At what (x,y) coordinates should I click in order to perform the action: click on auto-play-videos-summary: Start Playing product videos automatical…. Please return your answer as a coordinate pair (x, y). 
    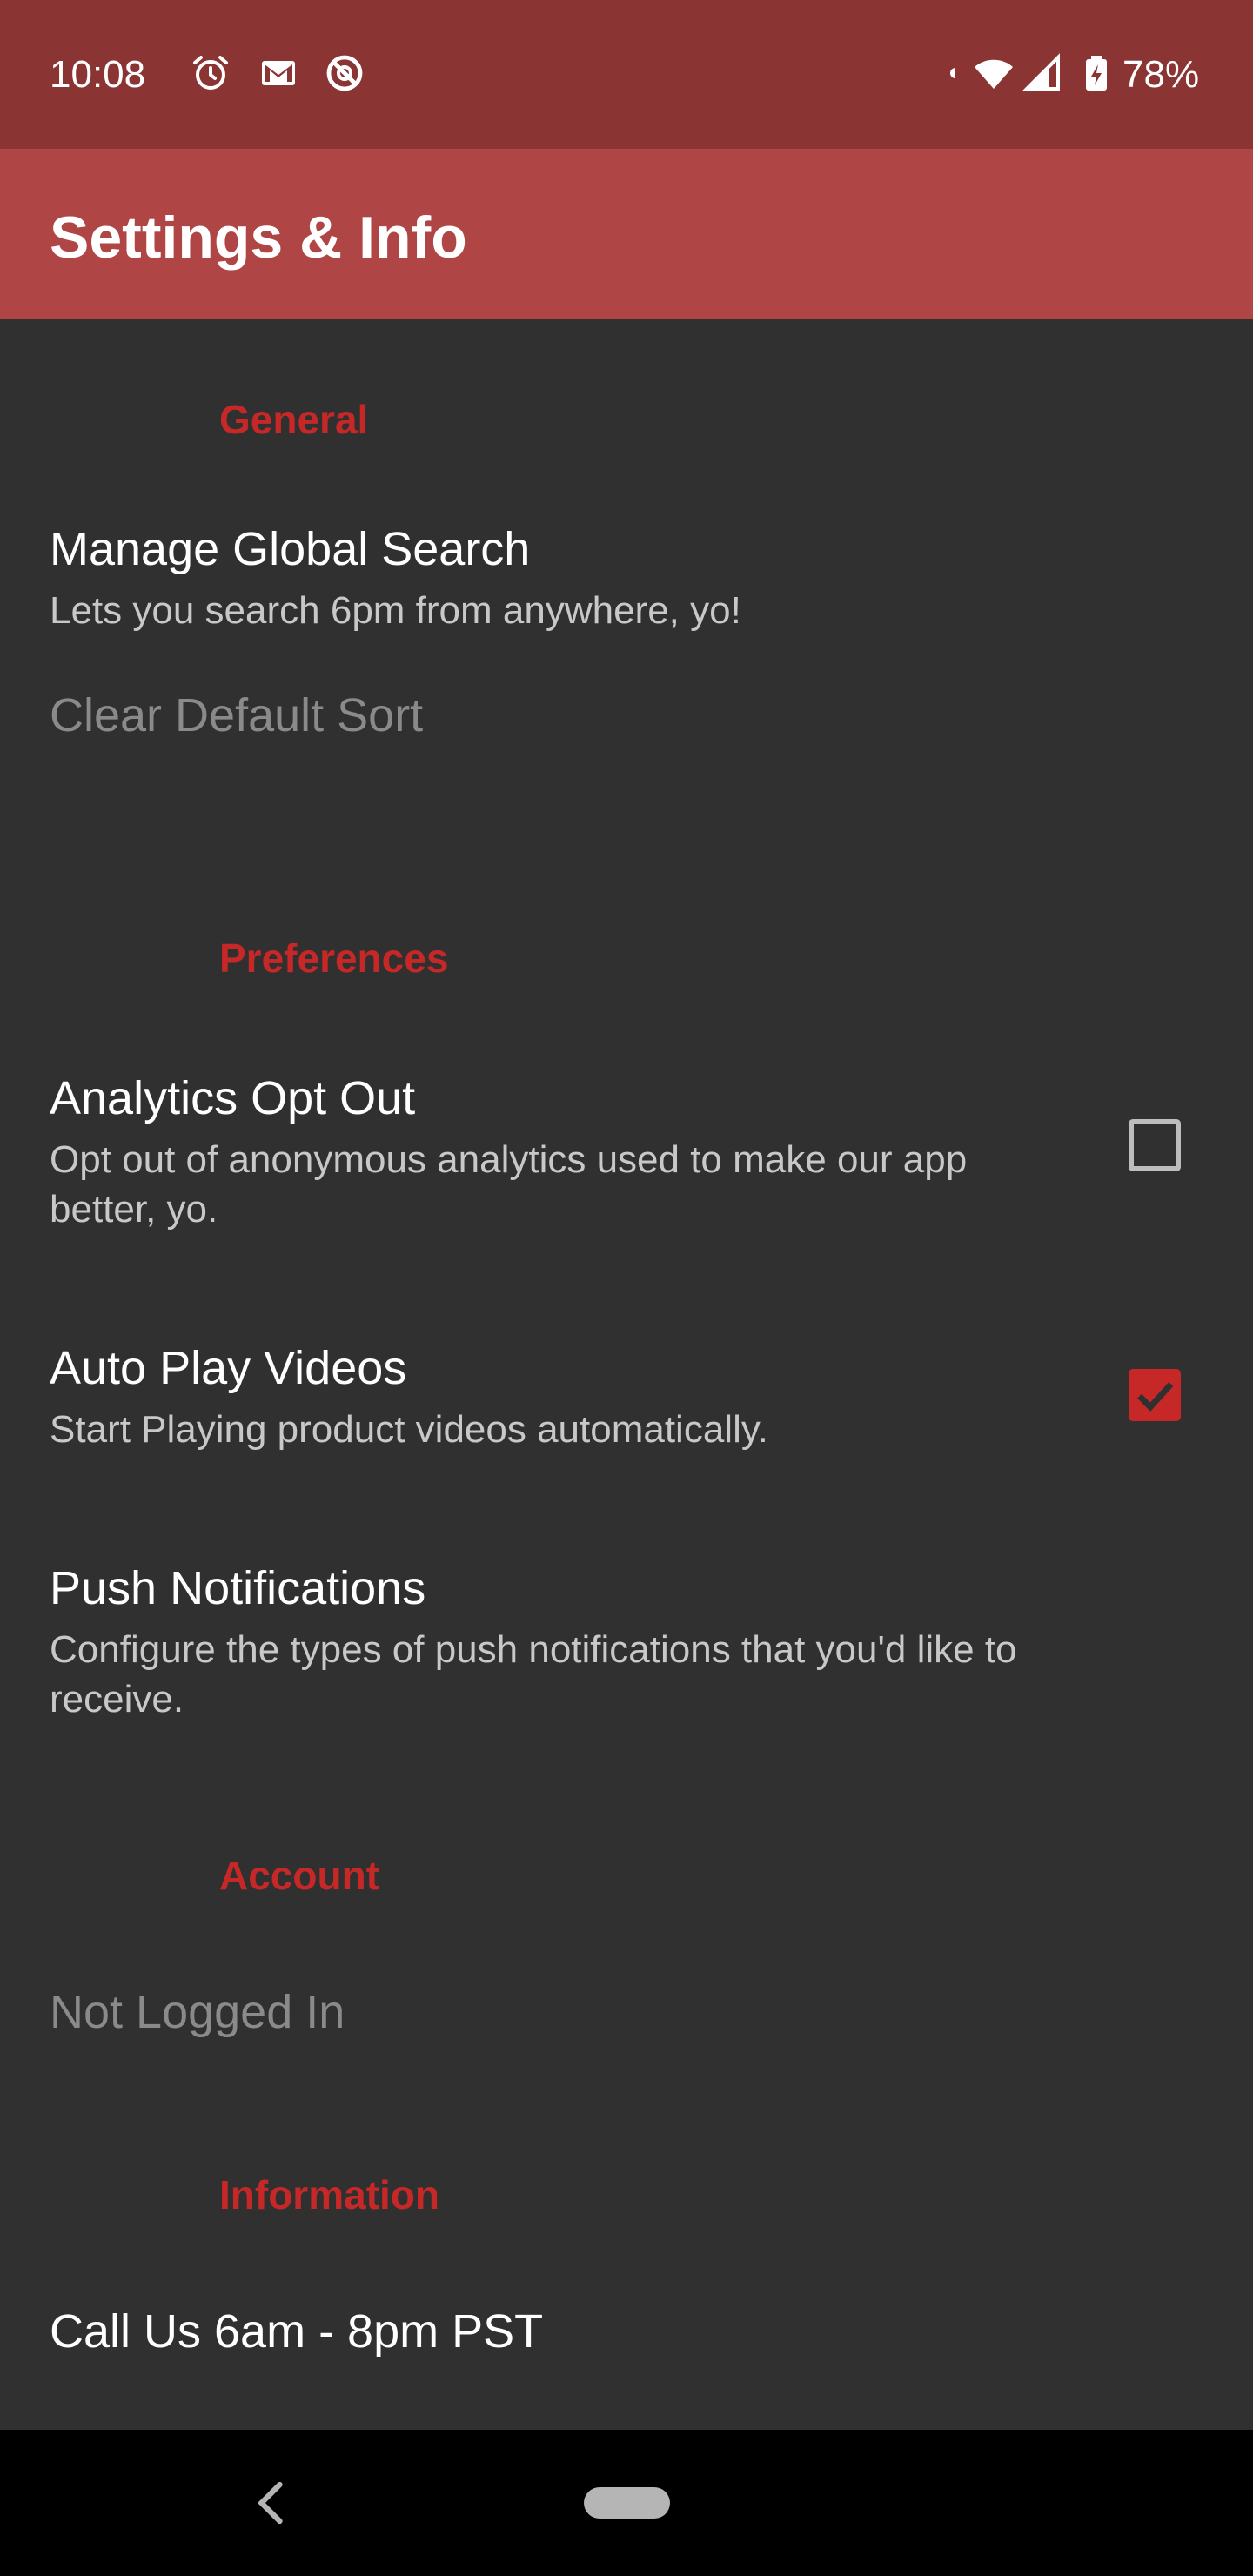
    Looking at the image, I should click on (409, 1429).